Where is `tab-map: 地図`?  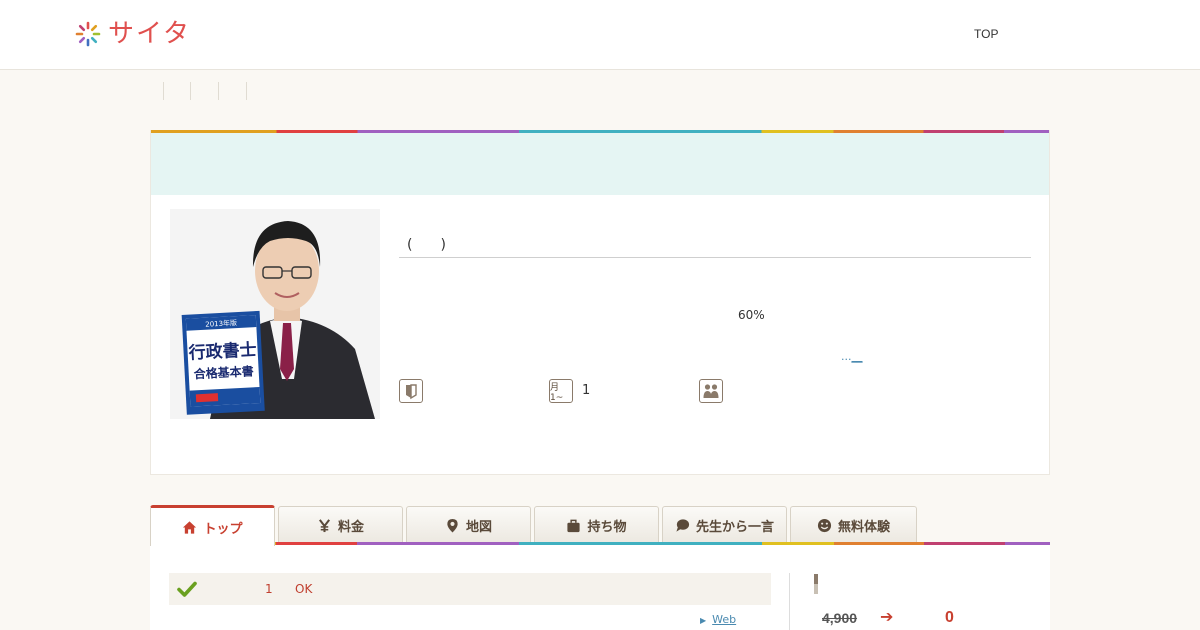 tab-map: 地図 is located at coordinates (468, 525).